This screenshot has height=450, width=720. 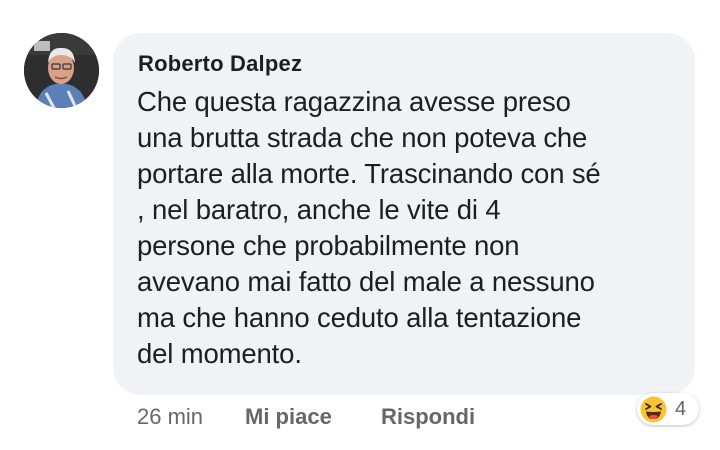 What do you see at coordinates (681, 409) in the screenshot?
I see `reaction-count: 4` at bounding box center [681, 409].